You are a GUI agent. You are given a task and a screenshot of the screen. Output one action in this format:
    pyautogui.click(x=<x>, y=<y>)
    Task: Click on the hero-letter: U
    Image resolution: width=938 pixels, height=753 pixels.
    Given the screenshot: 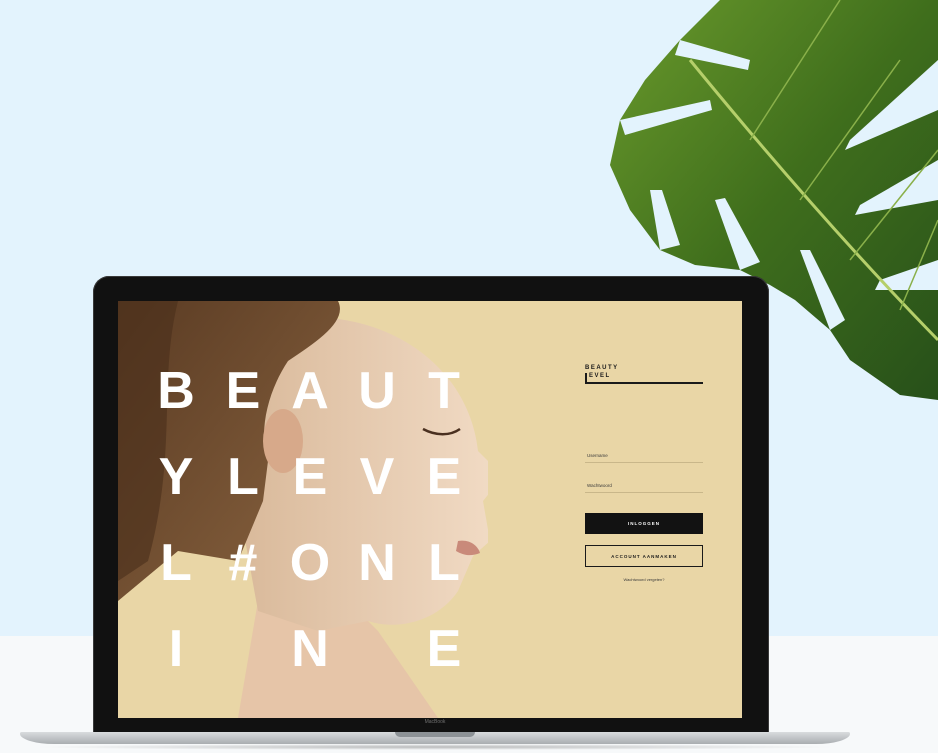 What is the action you would take?
    pyautogui.click(x=377, y=391)
    